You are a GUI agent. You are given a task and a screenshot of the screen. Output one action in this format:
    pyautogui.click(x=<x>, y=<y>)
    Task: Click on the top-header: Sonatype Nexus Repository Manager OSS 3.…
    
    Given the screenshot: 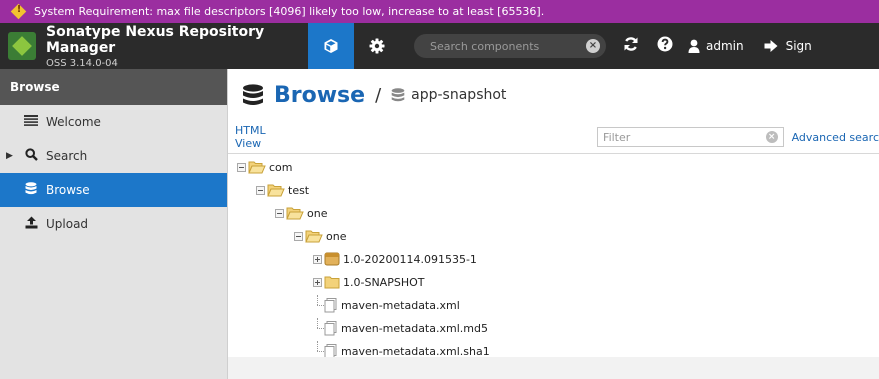 What is the action you would take?
    pyautogui.click(x=439, y=46)
    